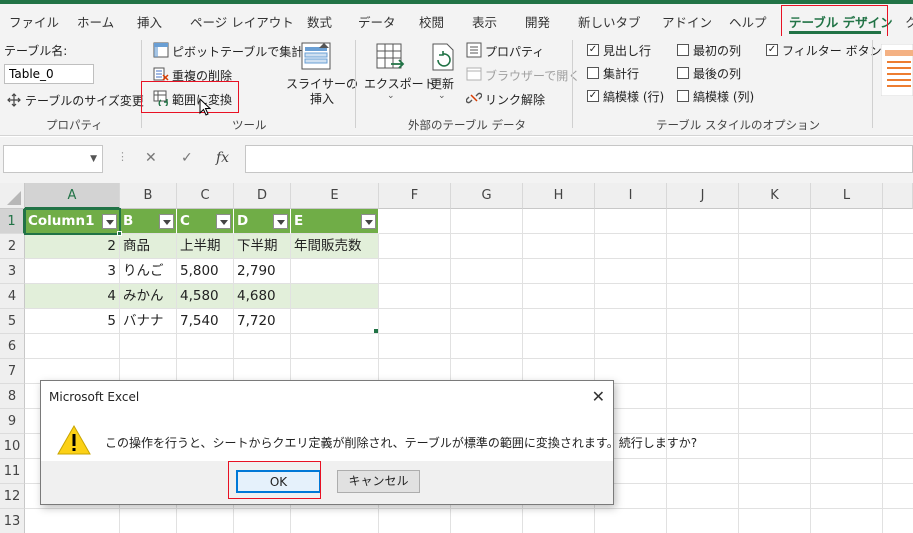 The width and height of the screenshot is (913, 533). What do you see at coordinates (72, 296) in the screenshot?
I see `table-cell: 4` at bounding box center [72, 296].